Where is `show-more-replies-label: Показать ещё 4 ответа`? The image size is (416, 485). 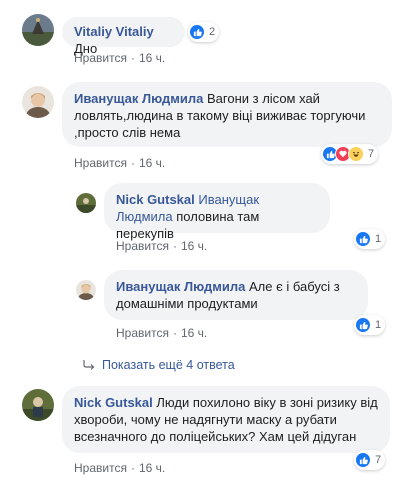
show-more-replies-label: Показать ещё 4 ответа is located at coordinates (168, 365).